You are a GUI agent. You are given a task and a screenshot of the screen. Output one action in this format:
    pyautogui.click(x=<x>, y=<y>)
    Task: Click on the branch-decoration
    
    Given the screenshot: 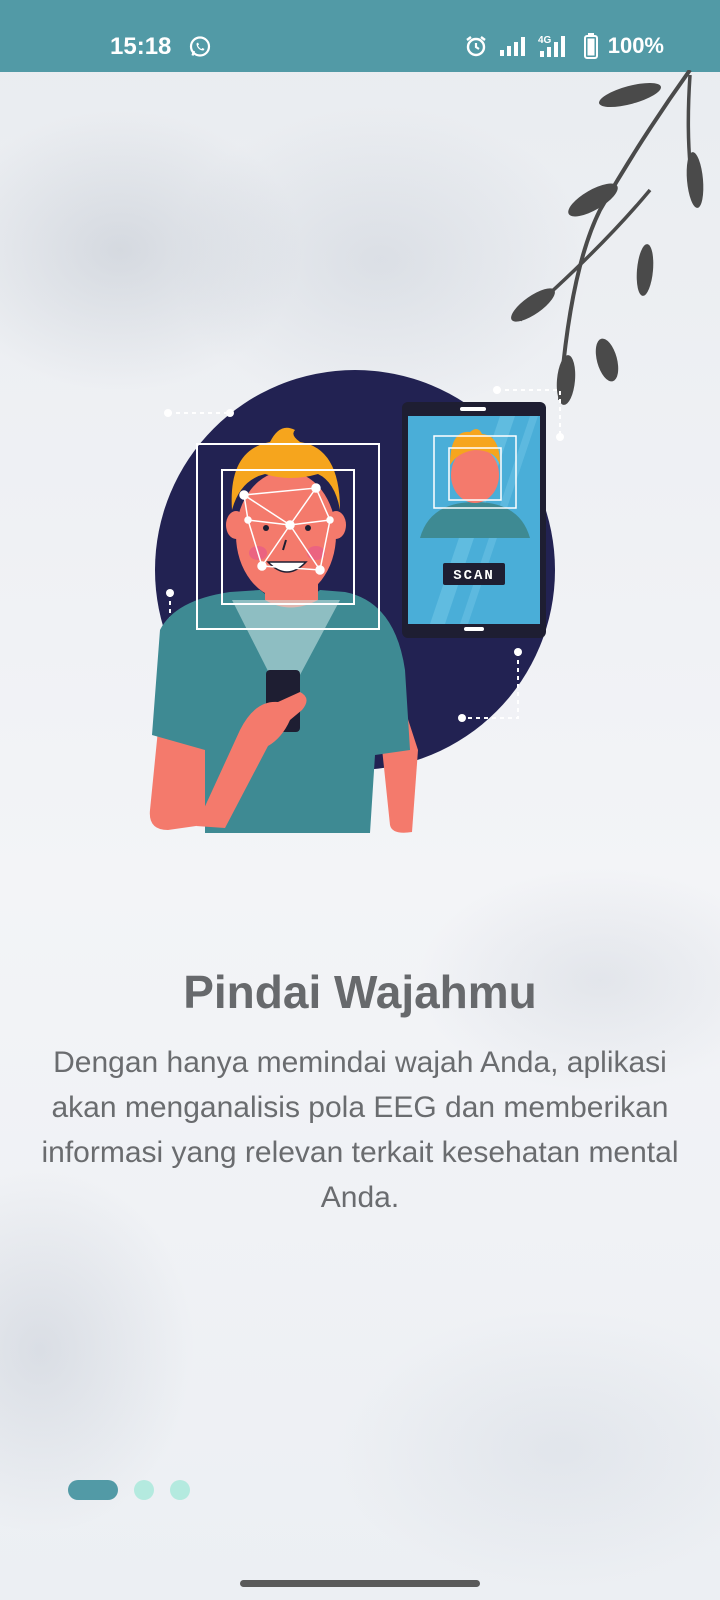 What is the action you would take?
    pyautogui.click(x=607, y=237)
    